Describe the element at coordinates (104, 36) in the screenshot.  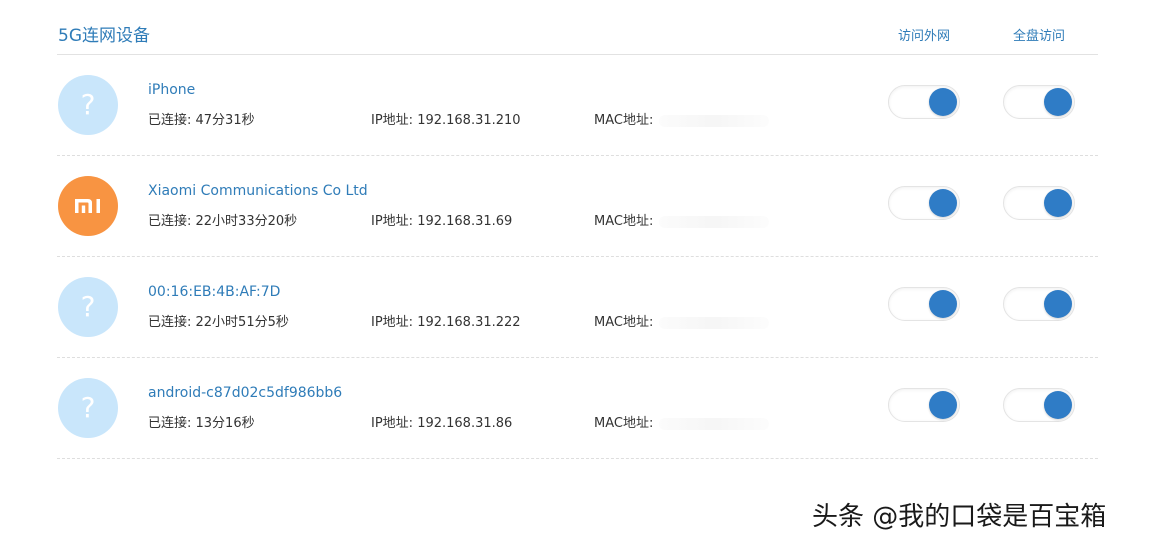
I see `section-title: 5G连网设备` at that location.